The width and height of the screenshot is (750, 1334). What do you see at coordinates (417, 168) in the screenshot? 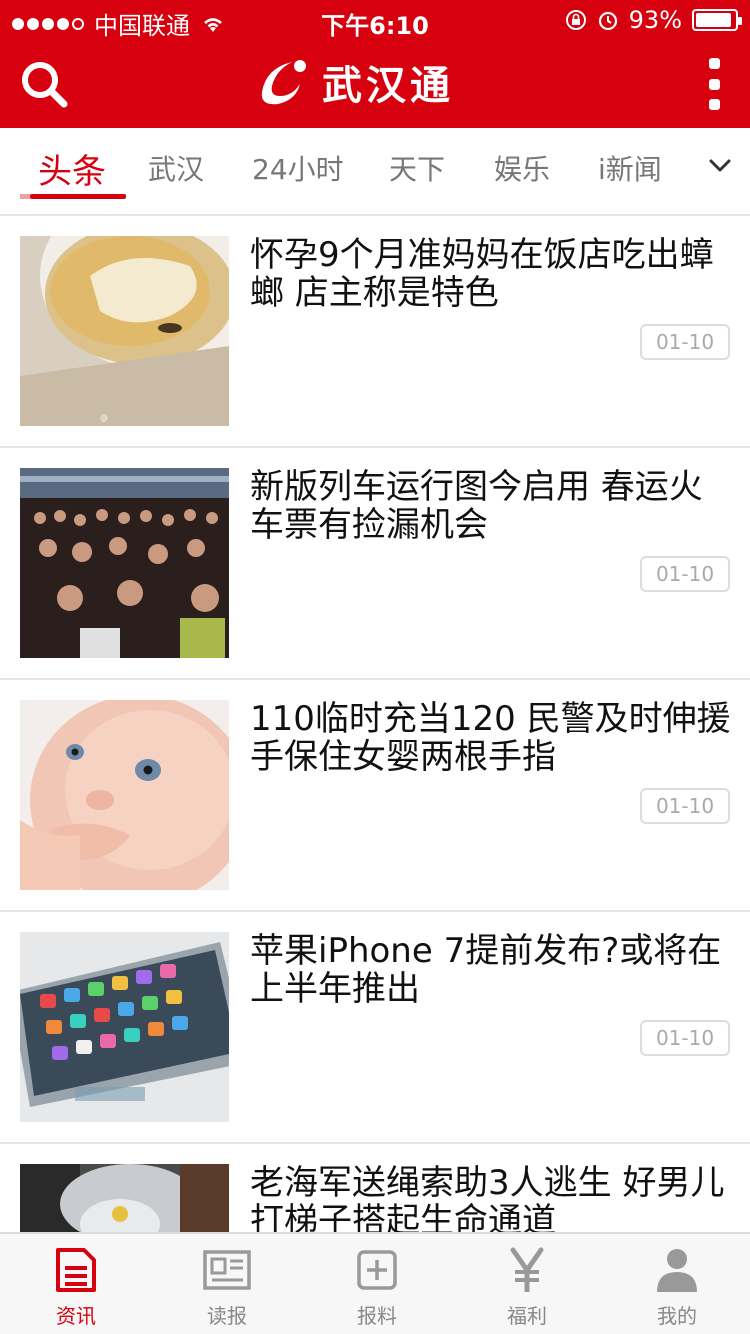
I see `tab-world: 天下` at bounding box center [417, 168].